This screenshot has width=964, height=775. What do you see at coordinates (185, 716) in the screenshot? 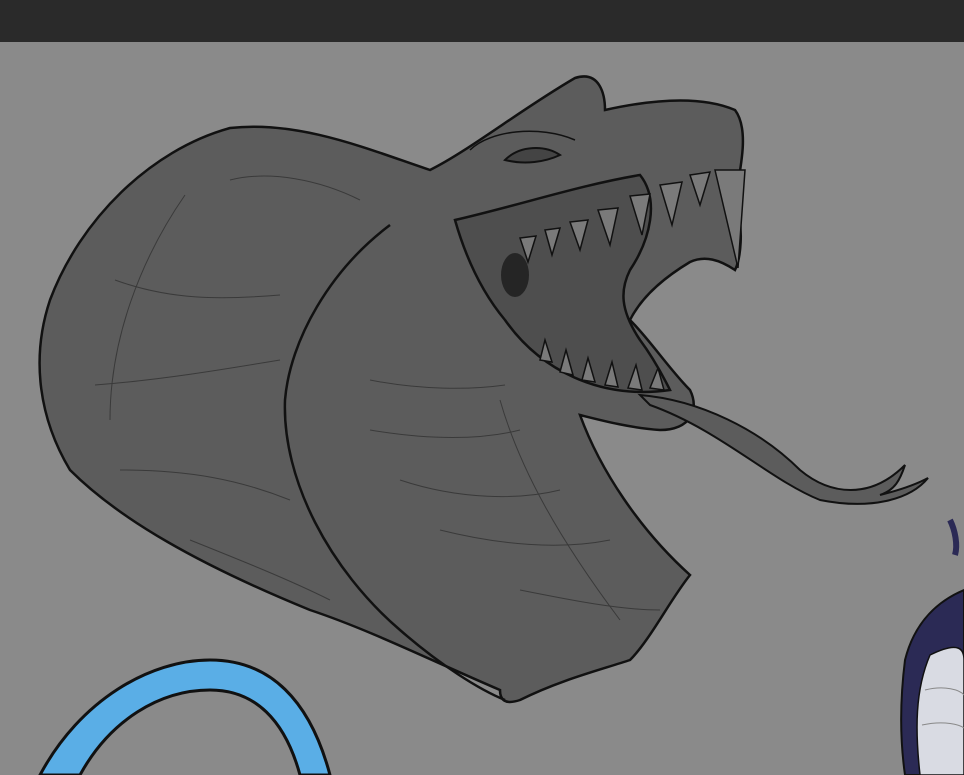
I see `blue-coil` at bounding box center [185, 716].